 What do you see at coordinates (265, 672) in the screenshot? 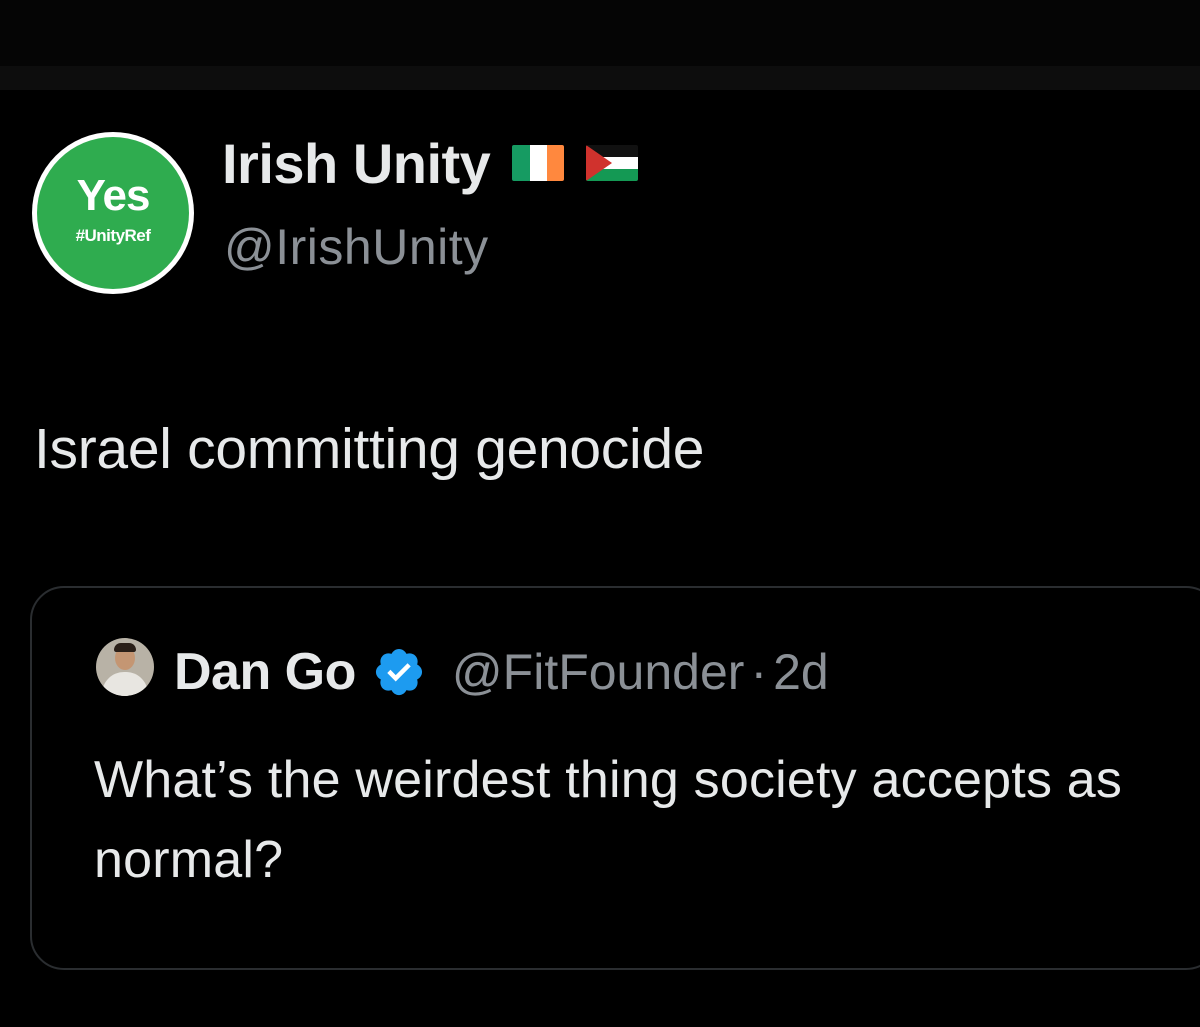
I see `quoted-author-name: Dan Go` at bounding box center [265, 672].